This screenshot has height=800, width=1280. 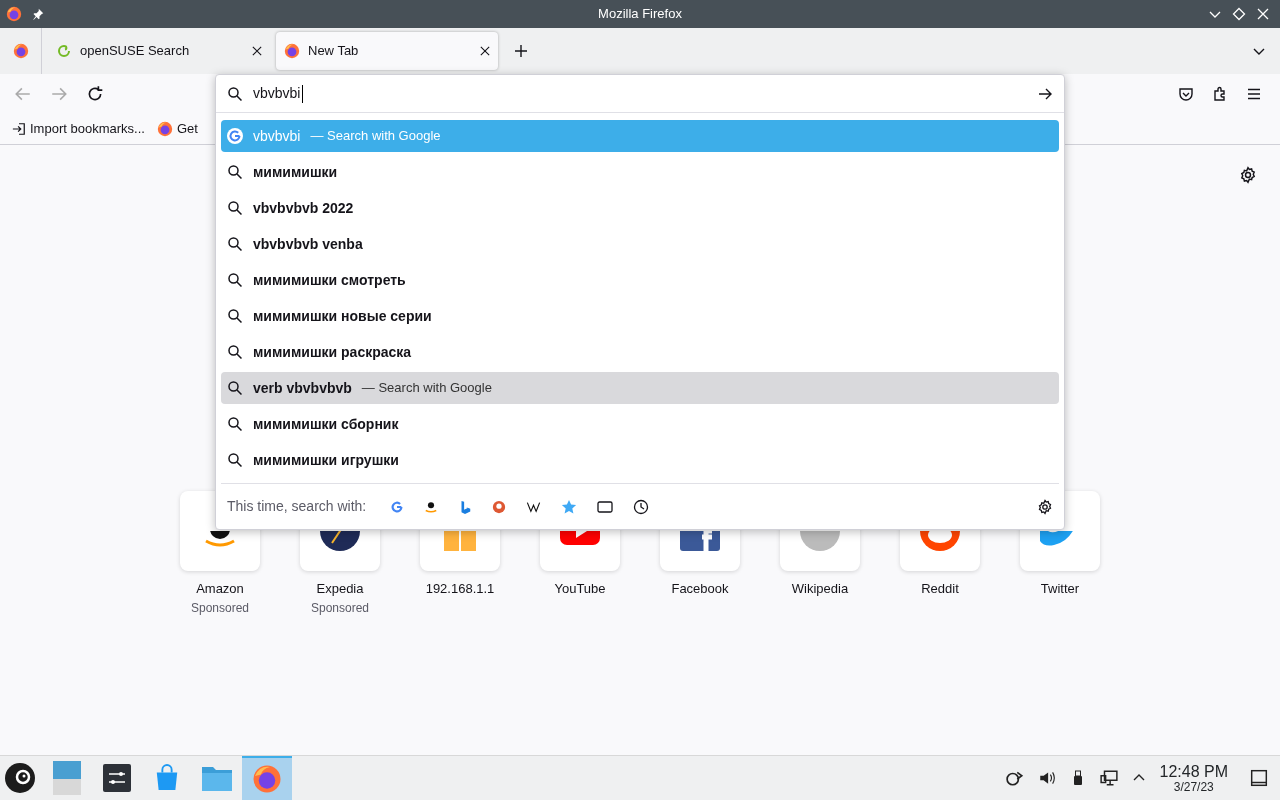 I want to click on volume-icon, so click(x=1046, y=778).